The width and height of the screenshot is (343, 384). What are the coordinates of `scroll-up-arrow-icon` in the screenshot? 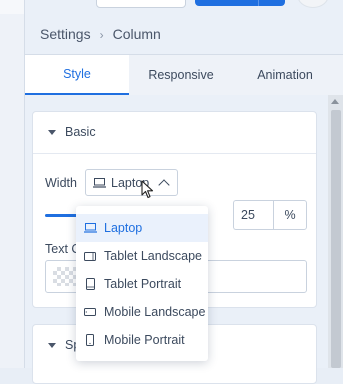 It's located at (335, 101).